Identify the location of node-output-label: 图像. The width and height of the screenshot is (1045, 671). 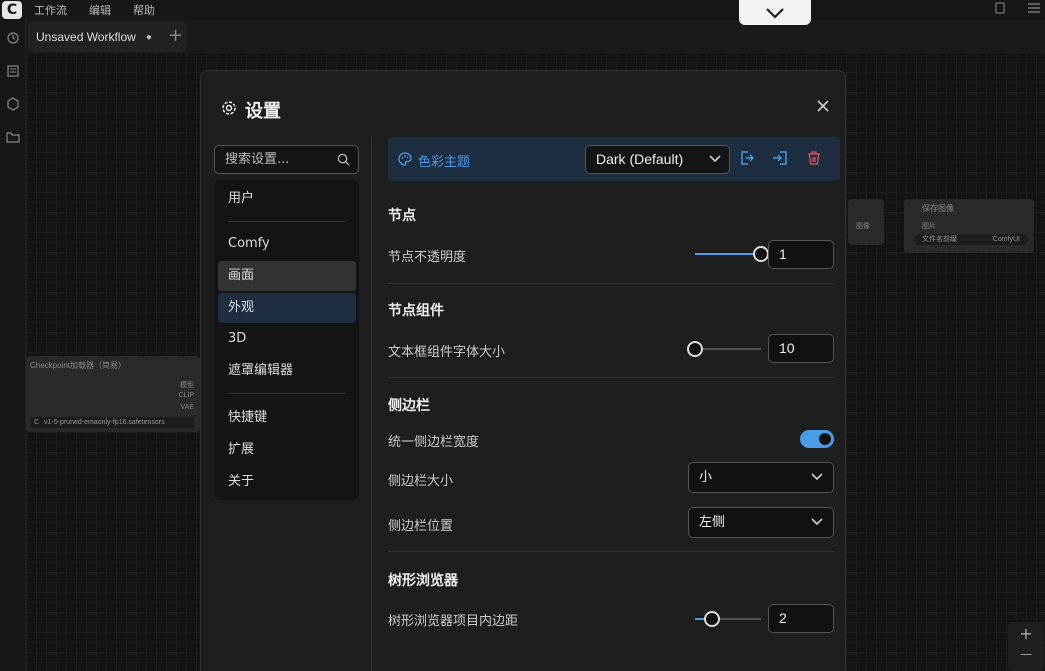
(863, 226).